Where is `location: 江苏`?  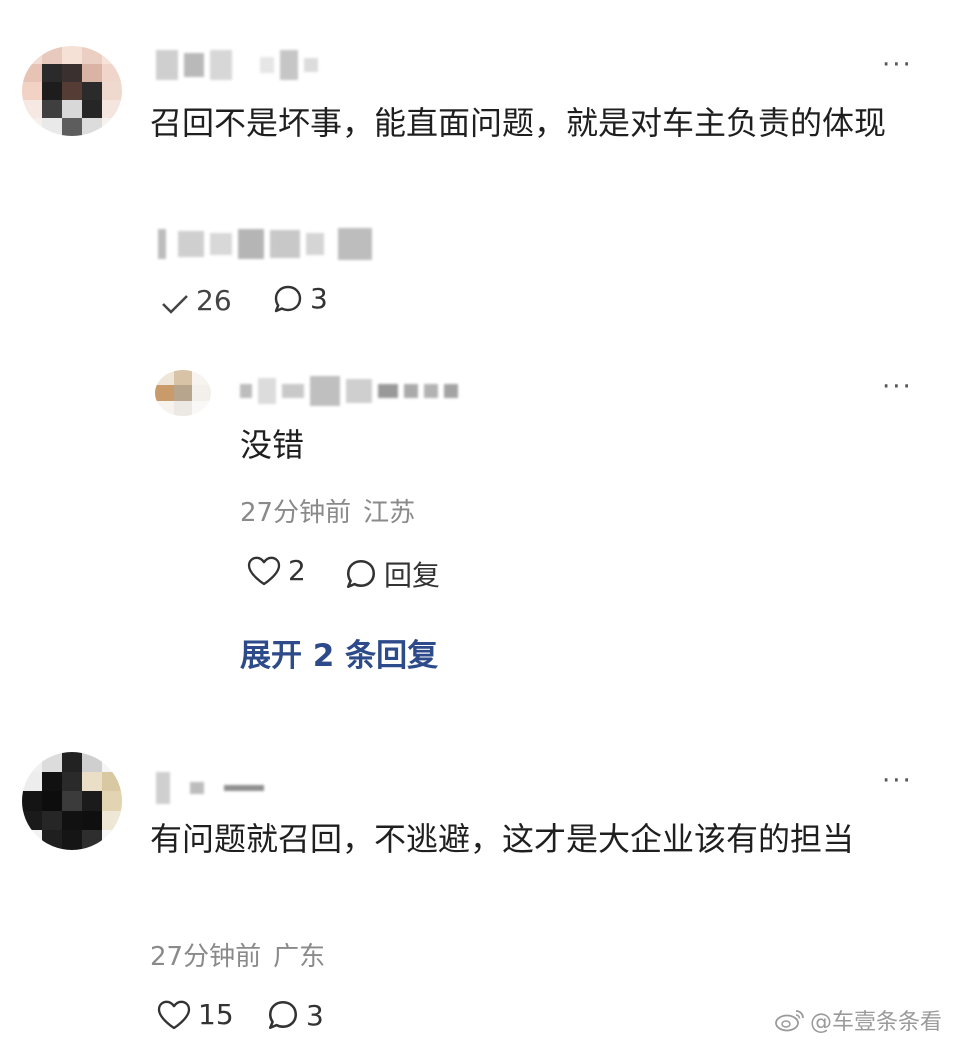 location: 江苏 is located at coordinates (389, 513).